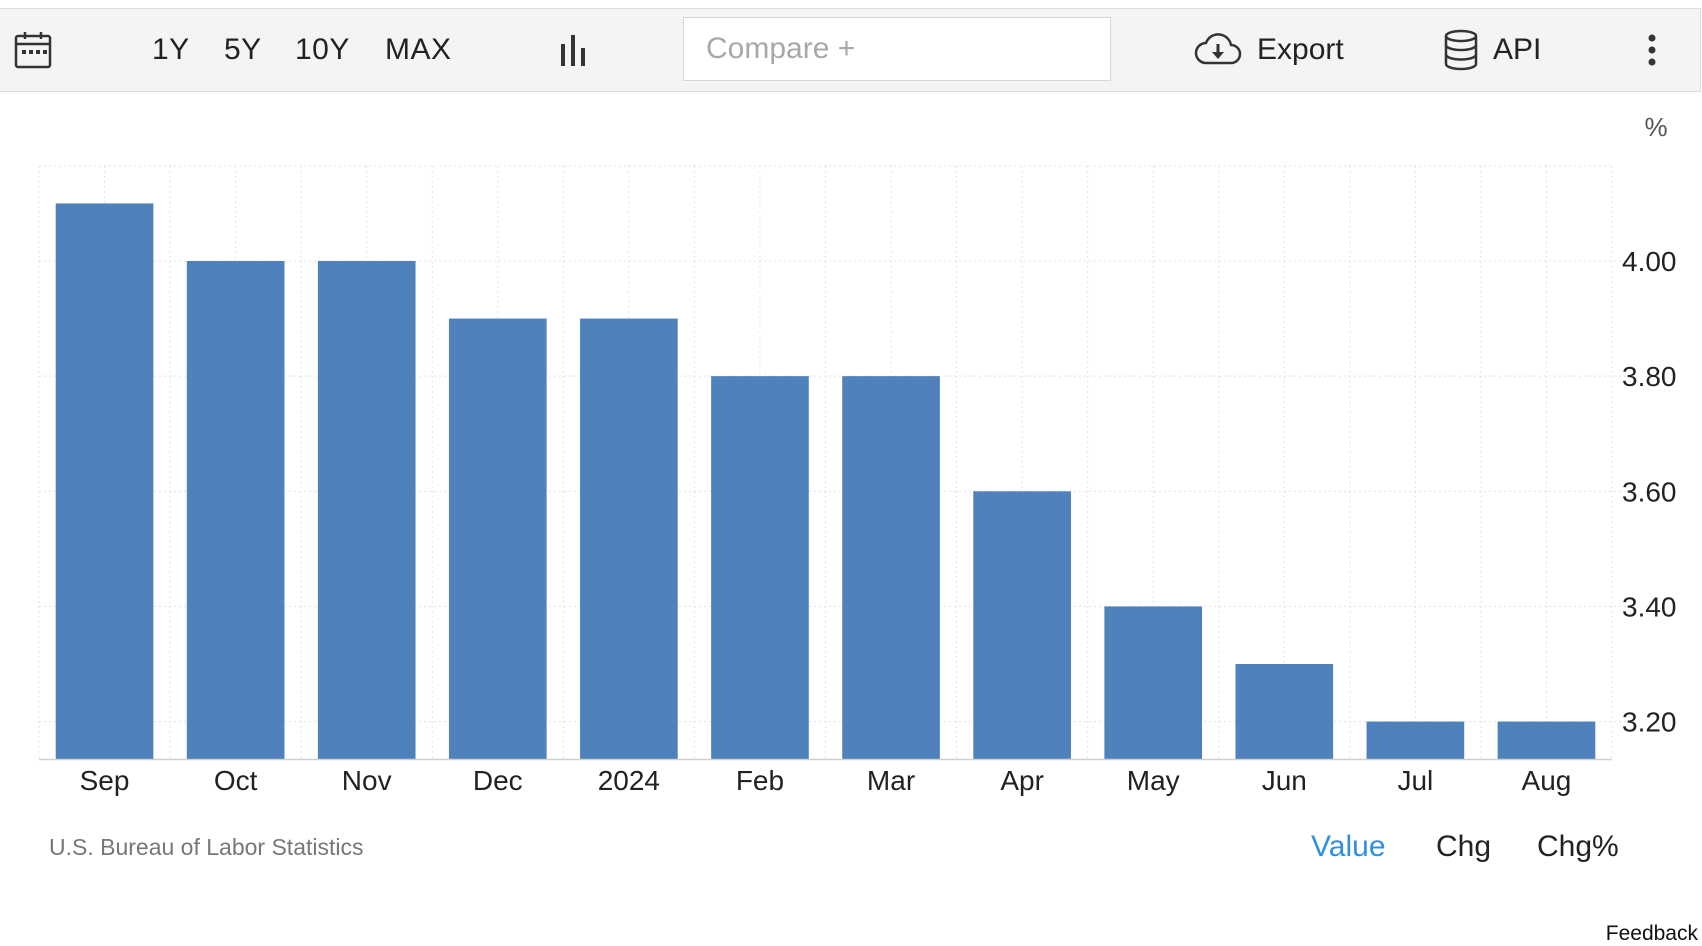 The height and width of the screenshot is (946, 1702). I want to click on chart-toolbar: 1Y 5Y 10Y MAX Export API, so click(850, 50).